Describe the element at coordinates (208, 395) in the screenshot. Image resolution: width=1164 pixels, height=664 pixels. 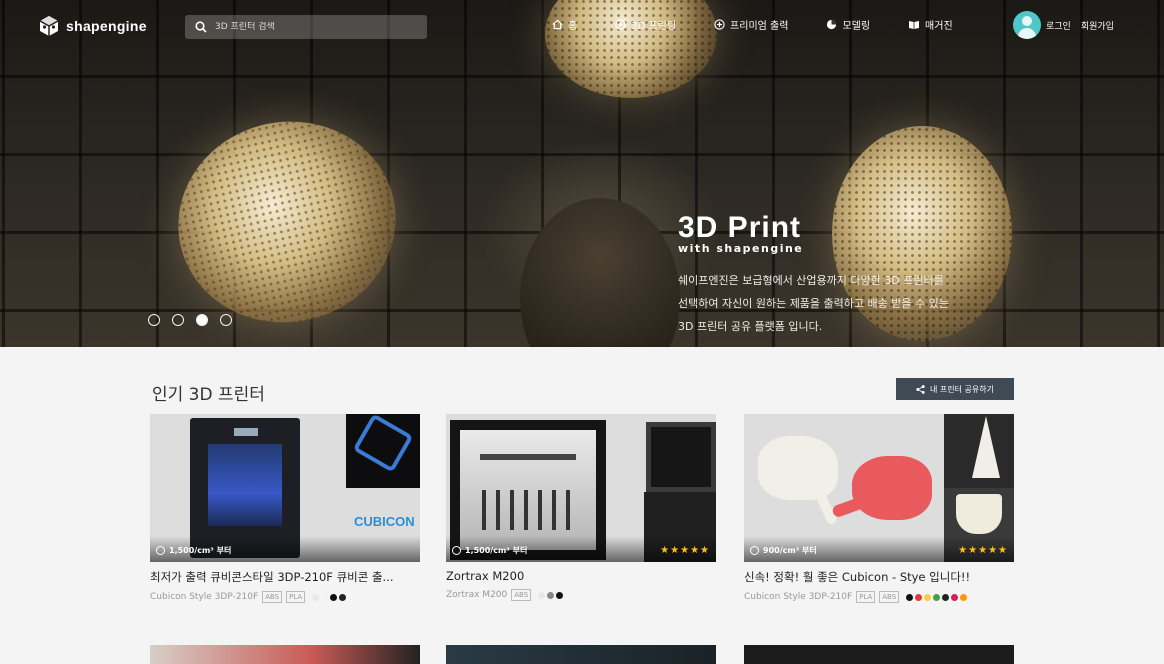
I see `section-title: 인기 3D 프린터` at that location.